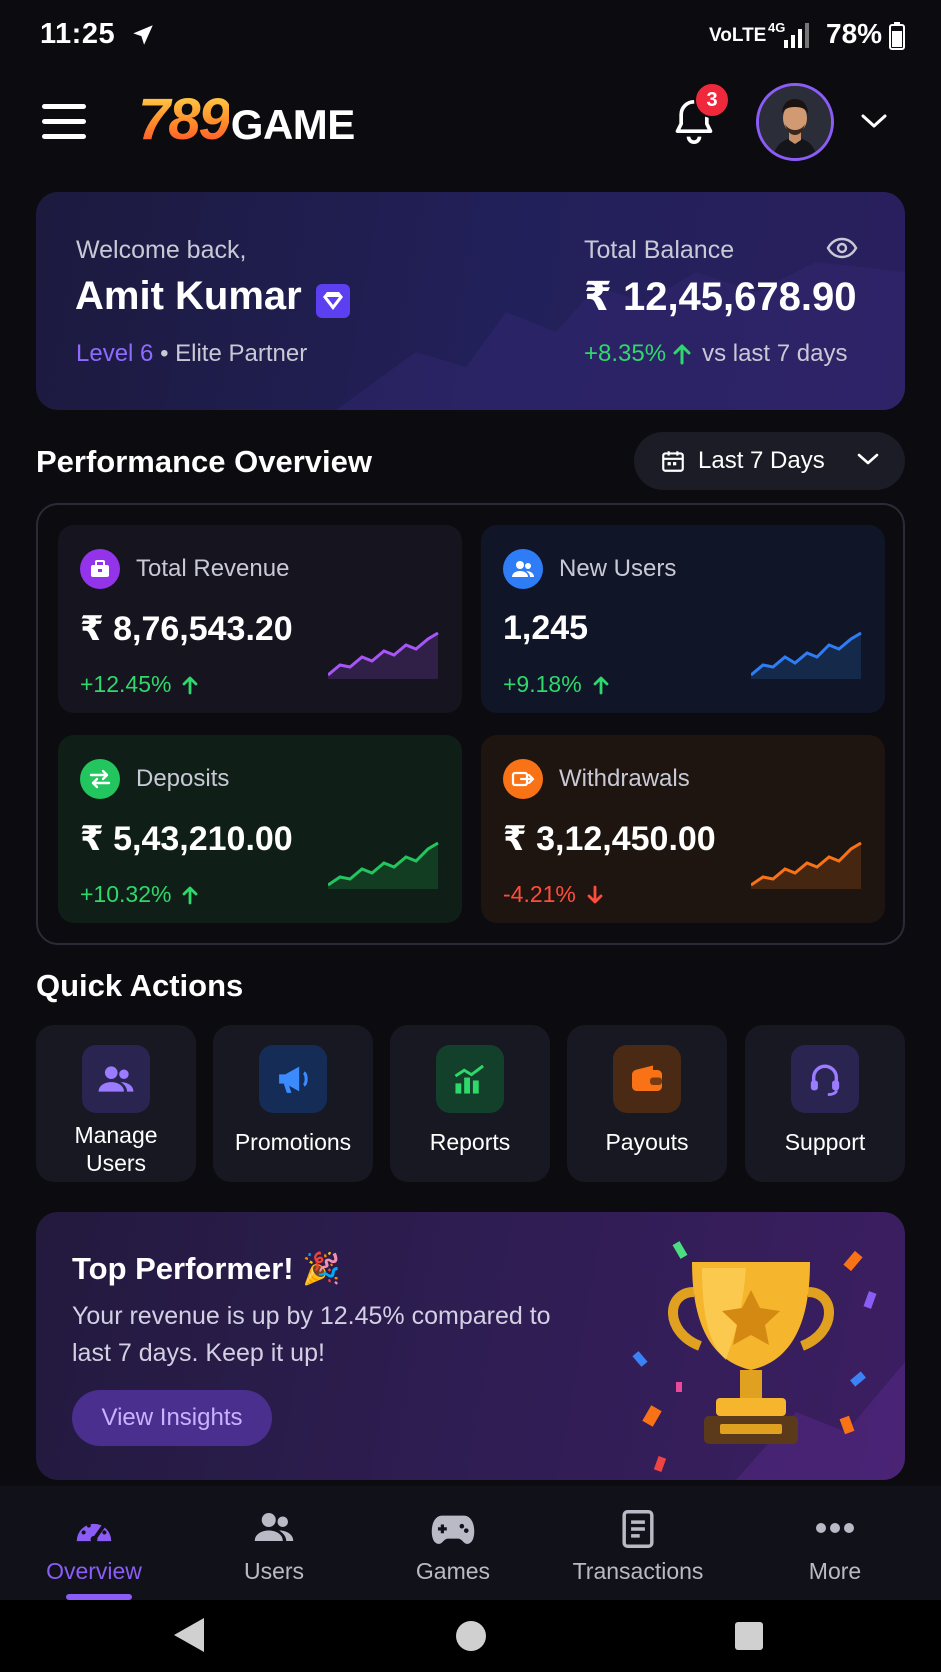 This screenshot has height=1672, width=941. Describe the element at coordinates (453, 1571) in the screenshot. I see `nav-label: Games` at that location.